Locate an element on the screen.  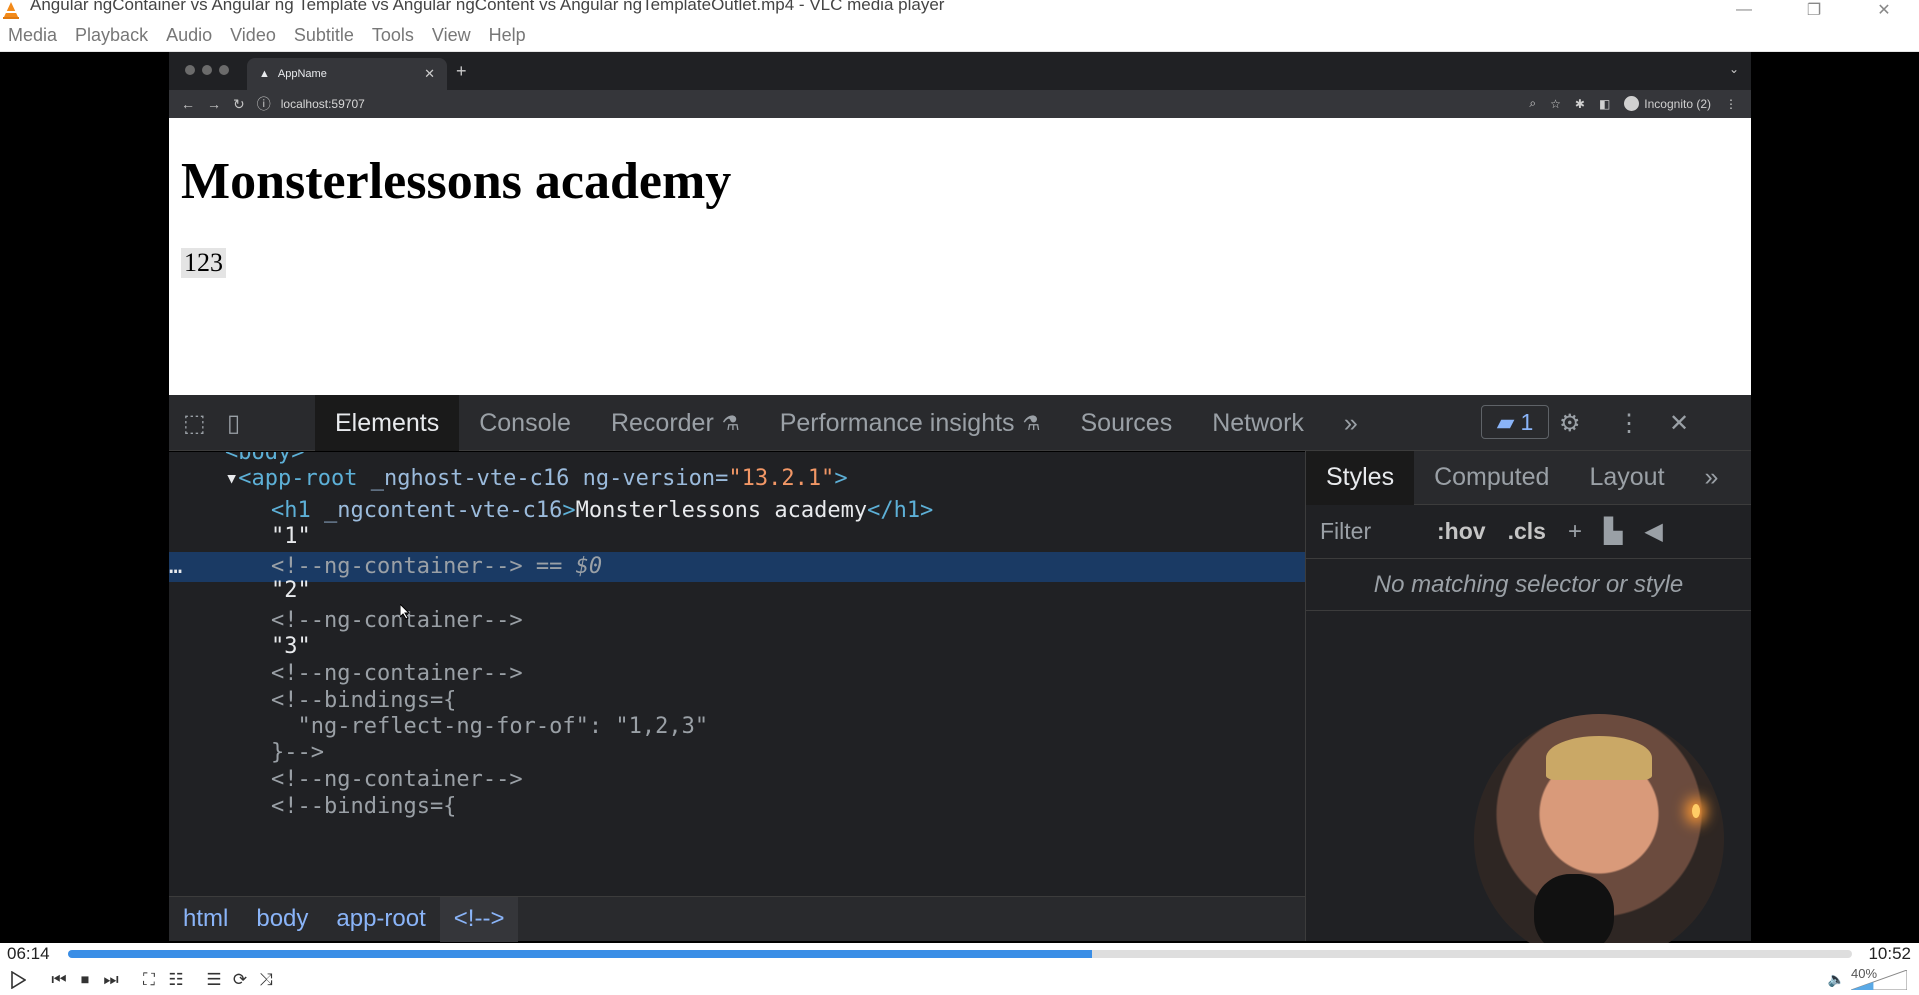
devtools-tab-recorder: Recorder ⚗ is located at coordinates (675, 423).